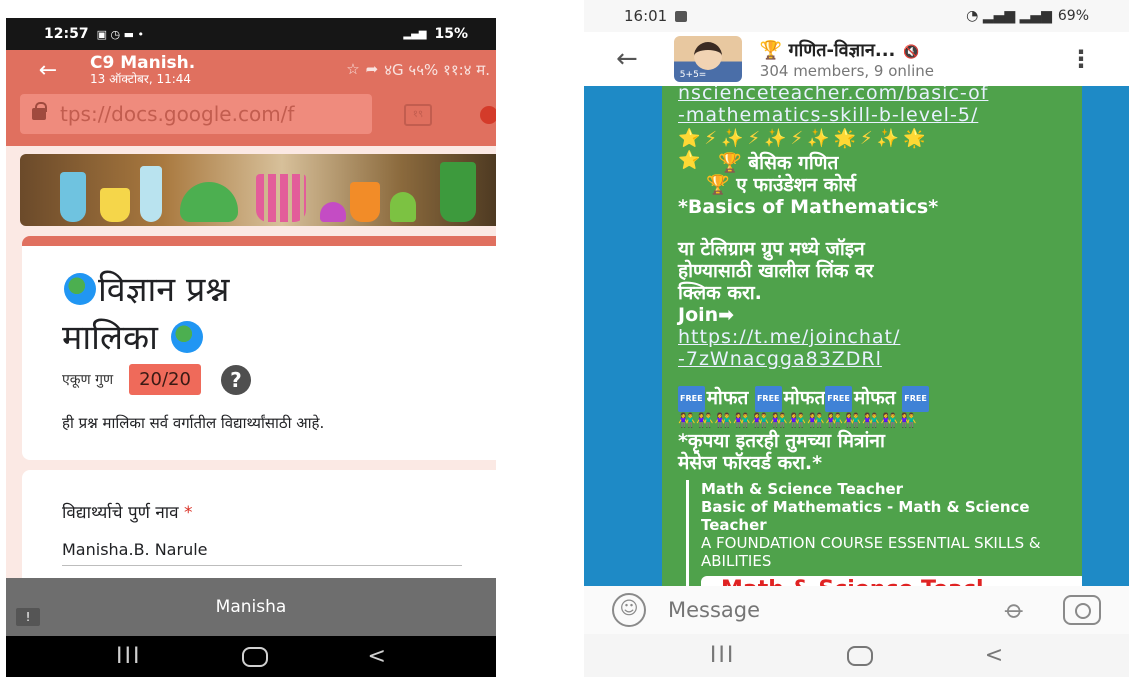 The width and height of the screenshot is (1129, 677). What do you see at coordinates (698, 315) in the screenshot?
I see `join-word: Join` at bounding box center [698, 315].